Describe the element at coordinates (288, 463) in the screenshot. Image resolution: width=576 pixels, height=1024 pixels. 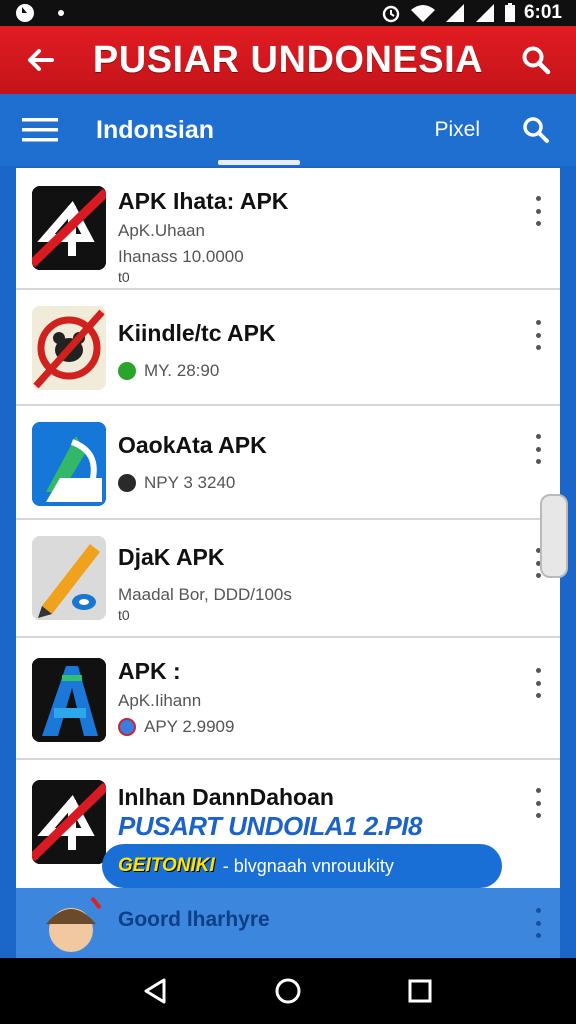
I see `list-item: OaokAta APK NPY 3 3240` at that location.